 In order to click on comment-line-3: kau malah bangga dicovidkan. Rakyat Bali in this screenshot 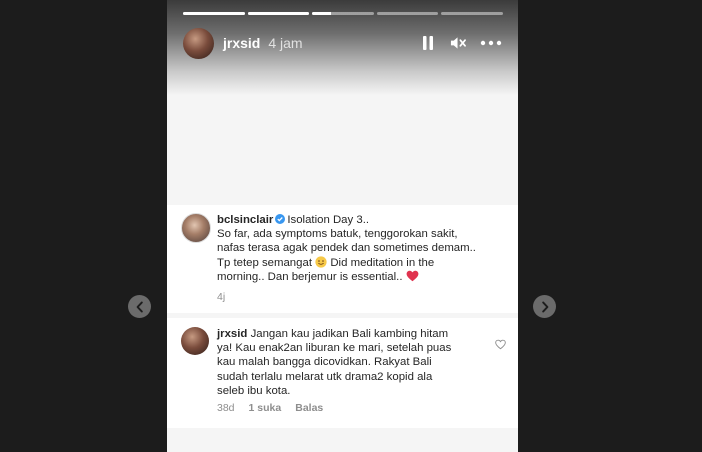, I will do `click(324, 362)`.